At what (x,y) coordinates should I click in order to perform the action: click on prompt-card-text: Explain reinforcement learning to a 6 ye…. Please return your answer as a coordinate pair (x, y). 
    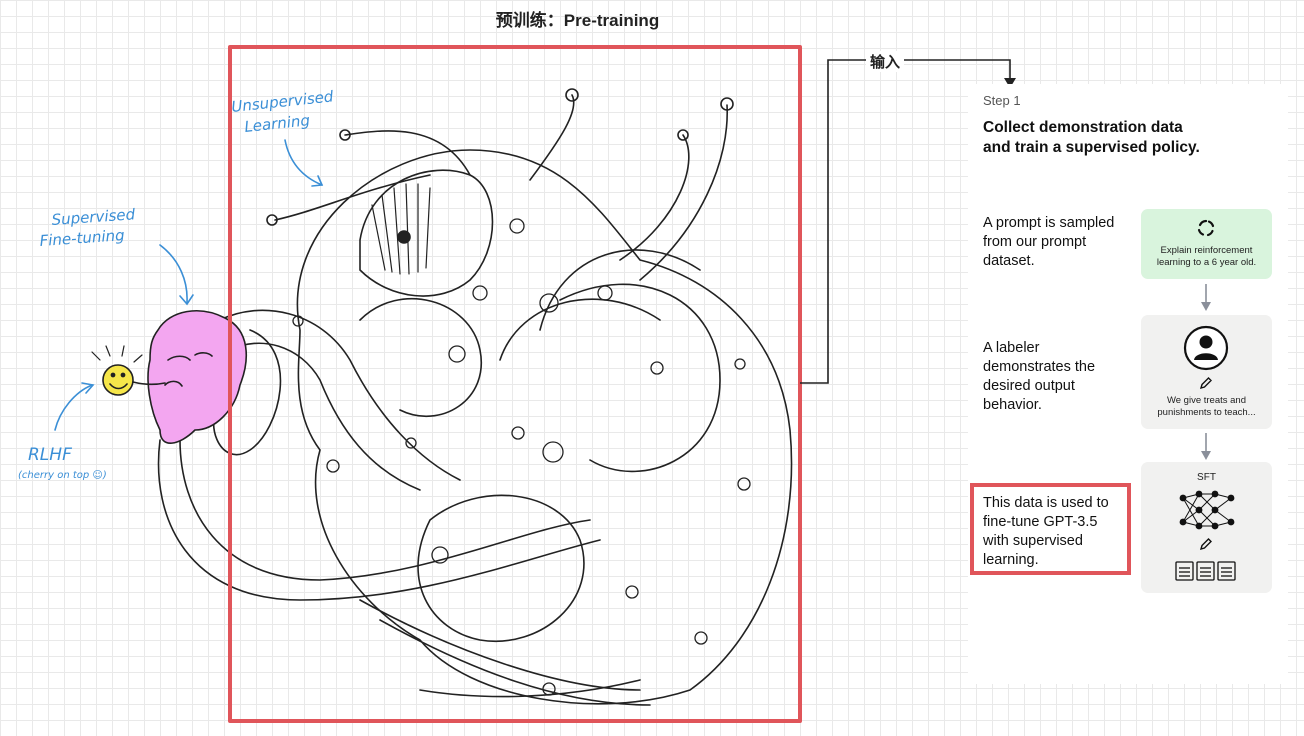
    Looking at the image, I should click on (1206, 256).